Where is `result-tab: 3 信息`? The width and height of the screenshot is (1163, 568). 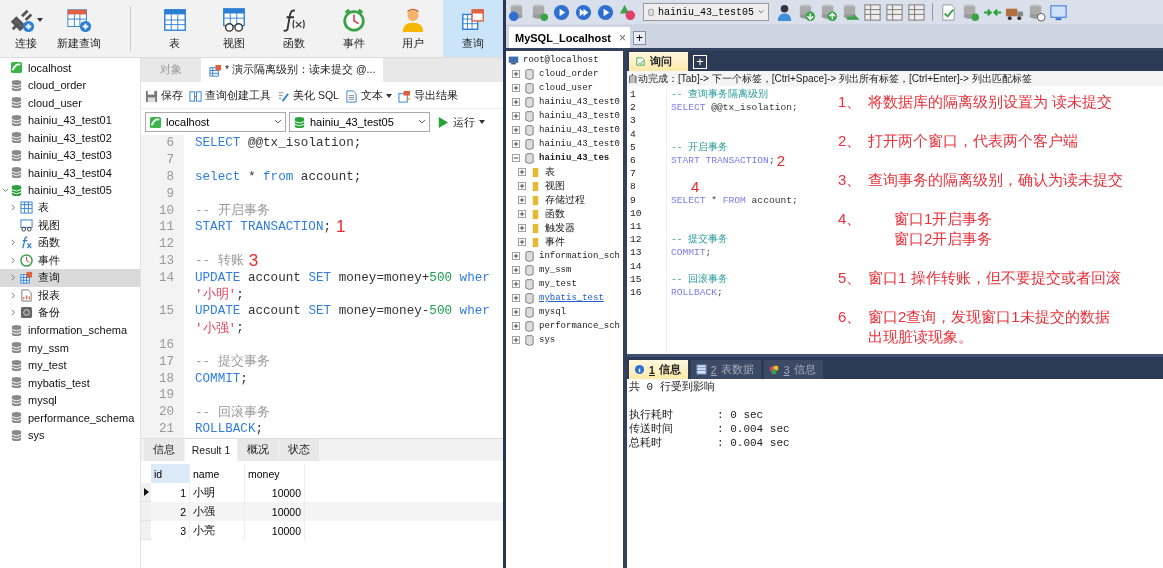 result-tab: 3 信息 is located at coordinates (793, 369).